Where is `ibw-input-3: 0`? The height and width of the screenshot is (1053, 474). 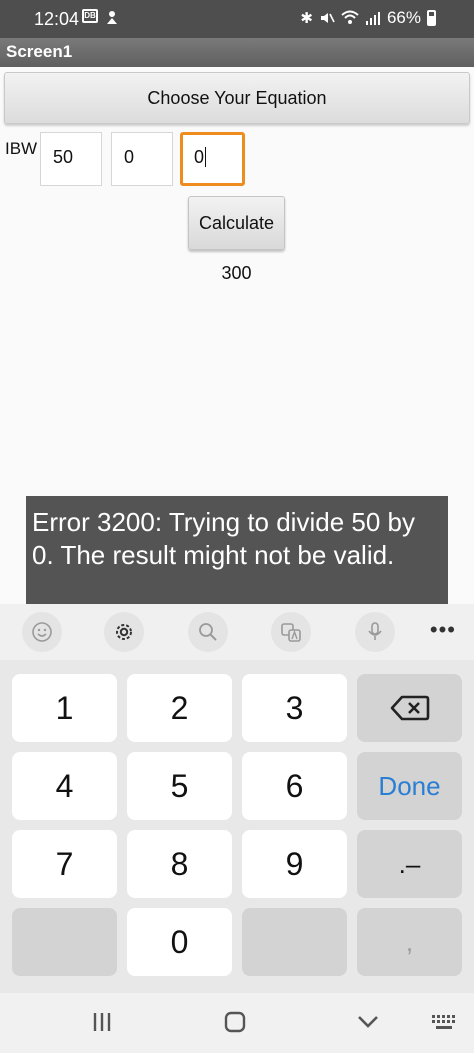
ibw-input-3: 0 is located at coordinates (212, 159).